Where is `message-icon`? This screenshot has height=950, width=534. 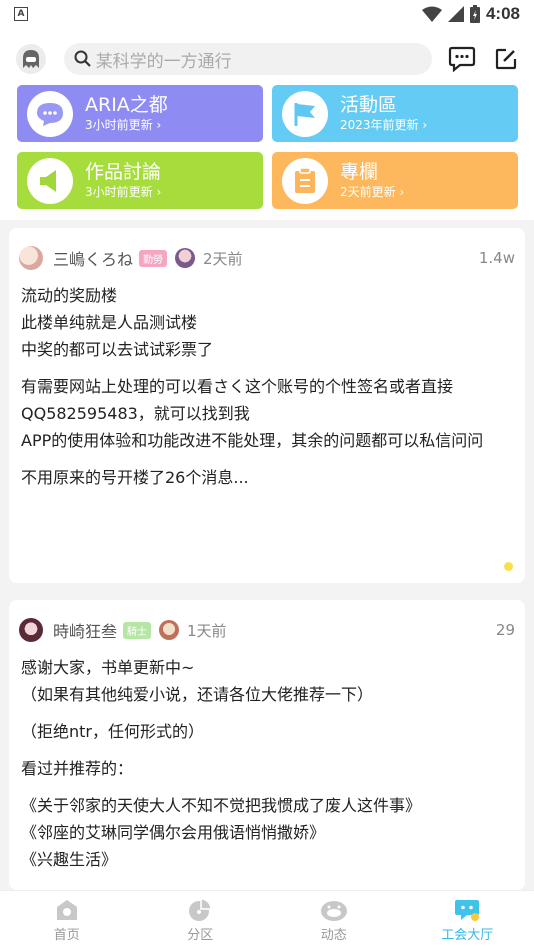
message-icon is located at coordinates (462, 59).